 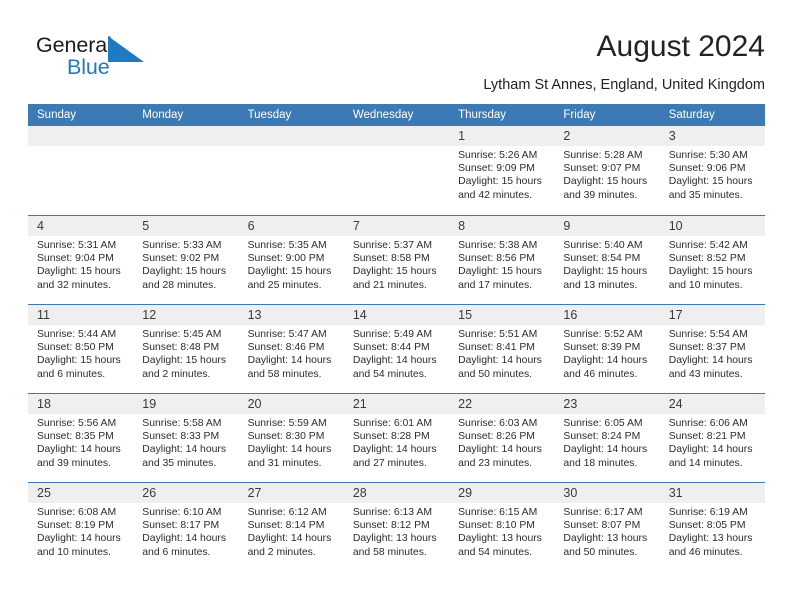 I want to click on day-number: 27, so click(x=291, y=493).